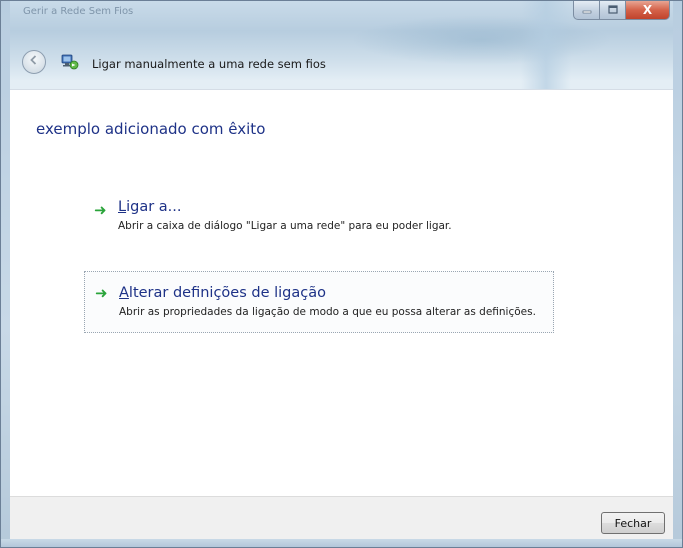 The width and height of the screenshot is (683, 548). What do you see at coordinates (122, 207) in the screenshot?
I see `connect-to-accel: L` at bounding box center [122, 207].